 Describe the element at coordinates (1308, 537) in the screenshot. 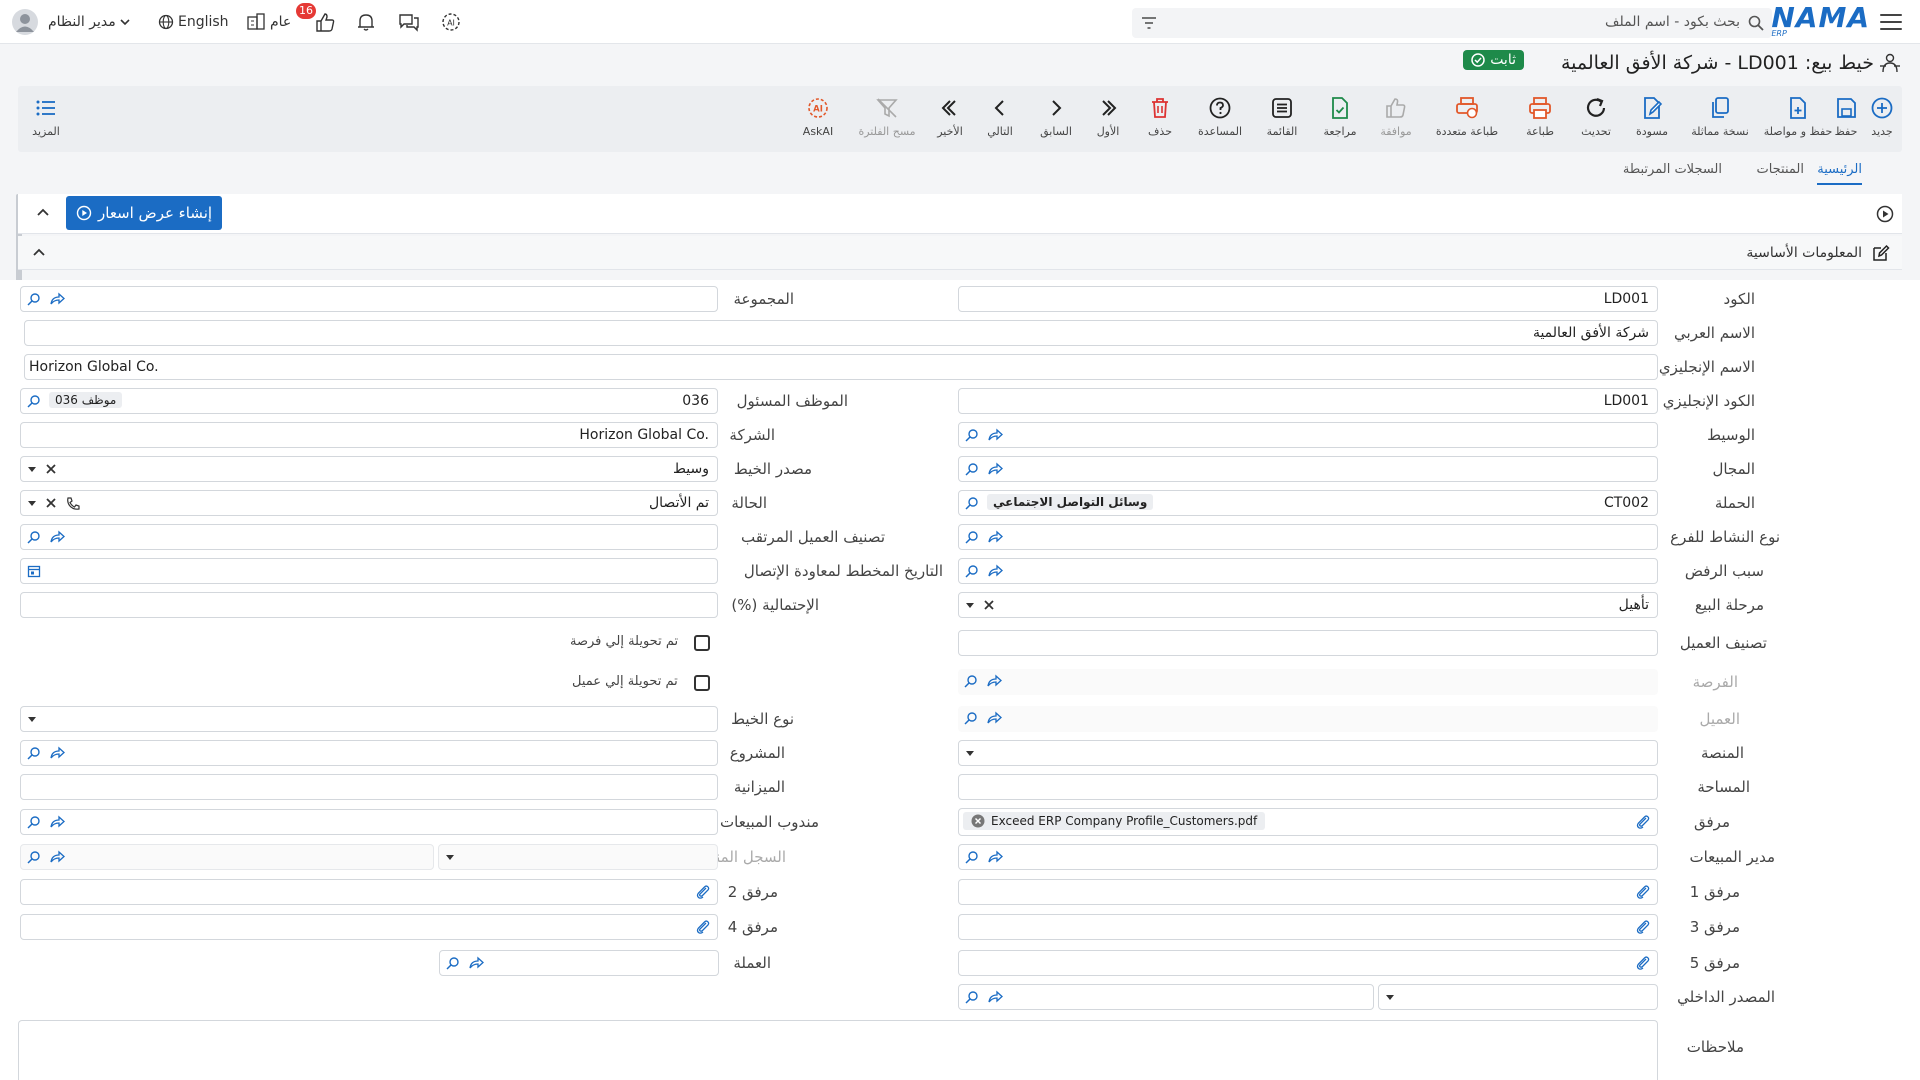

I see `branch-activity-field` at that location.